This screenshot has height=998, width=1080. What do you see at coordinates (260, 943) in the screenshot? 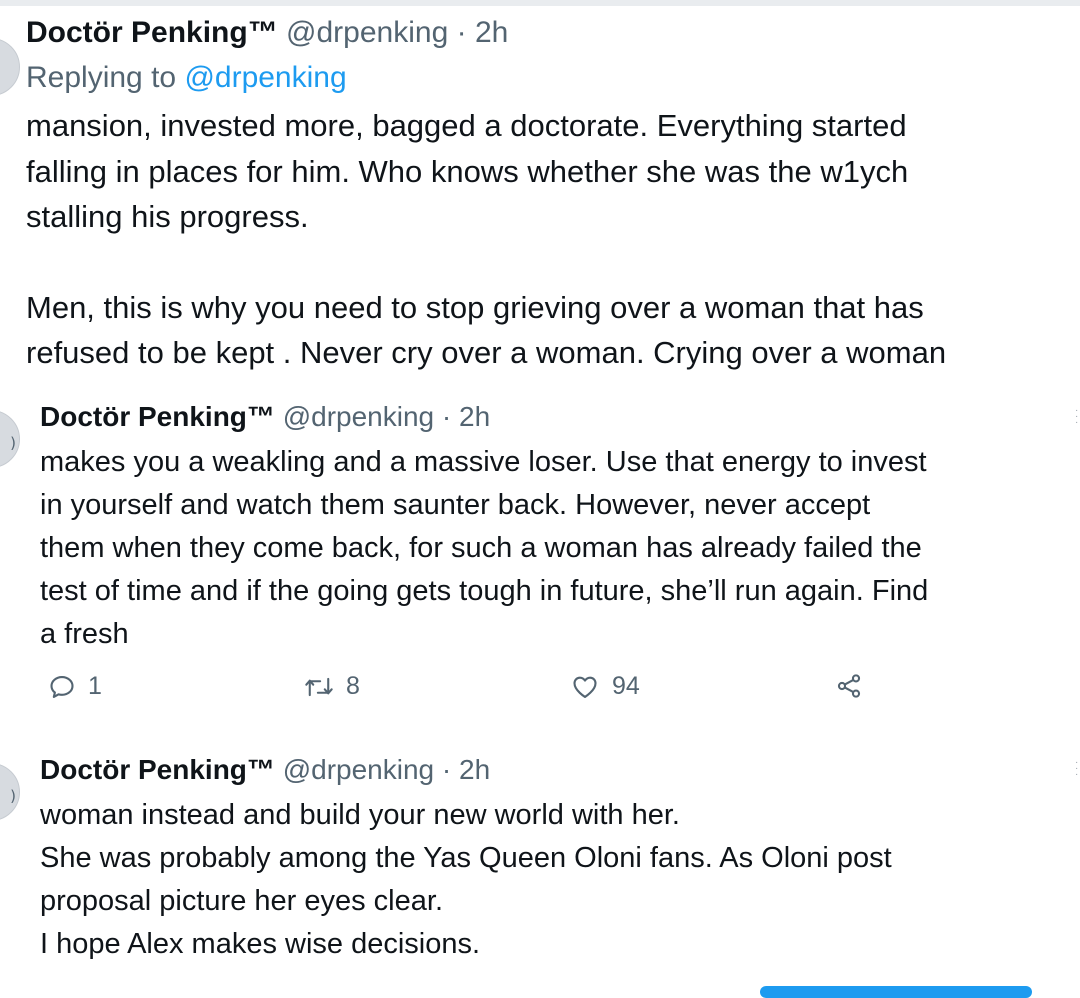
I see `tweet-text-line: I hope Alex makes wise decisions.` at bounding box center [260, 943].